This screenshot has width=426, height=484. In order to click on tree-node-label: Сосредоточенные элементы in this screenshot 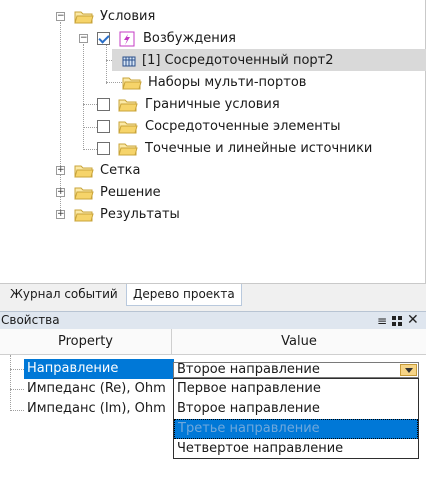, I will do `click(243, 126)`.